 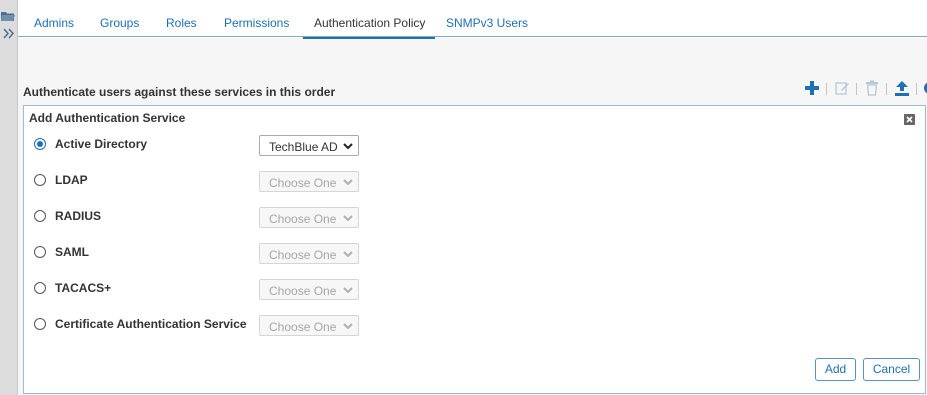 What do you see at coordinates (891, 369) in the screenshot?
I see `cancel-button: Cancel` at bounding box center [891, 369].